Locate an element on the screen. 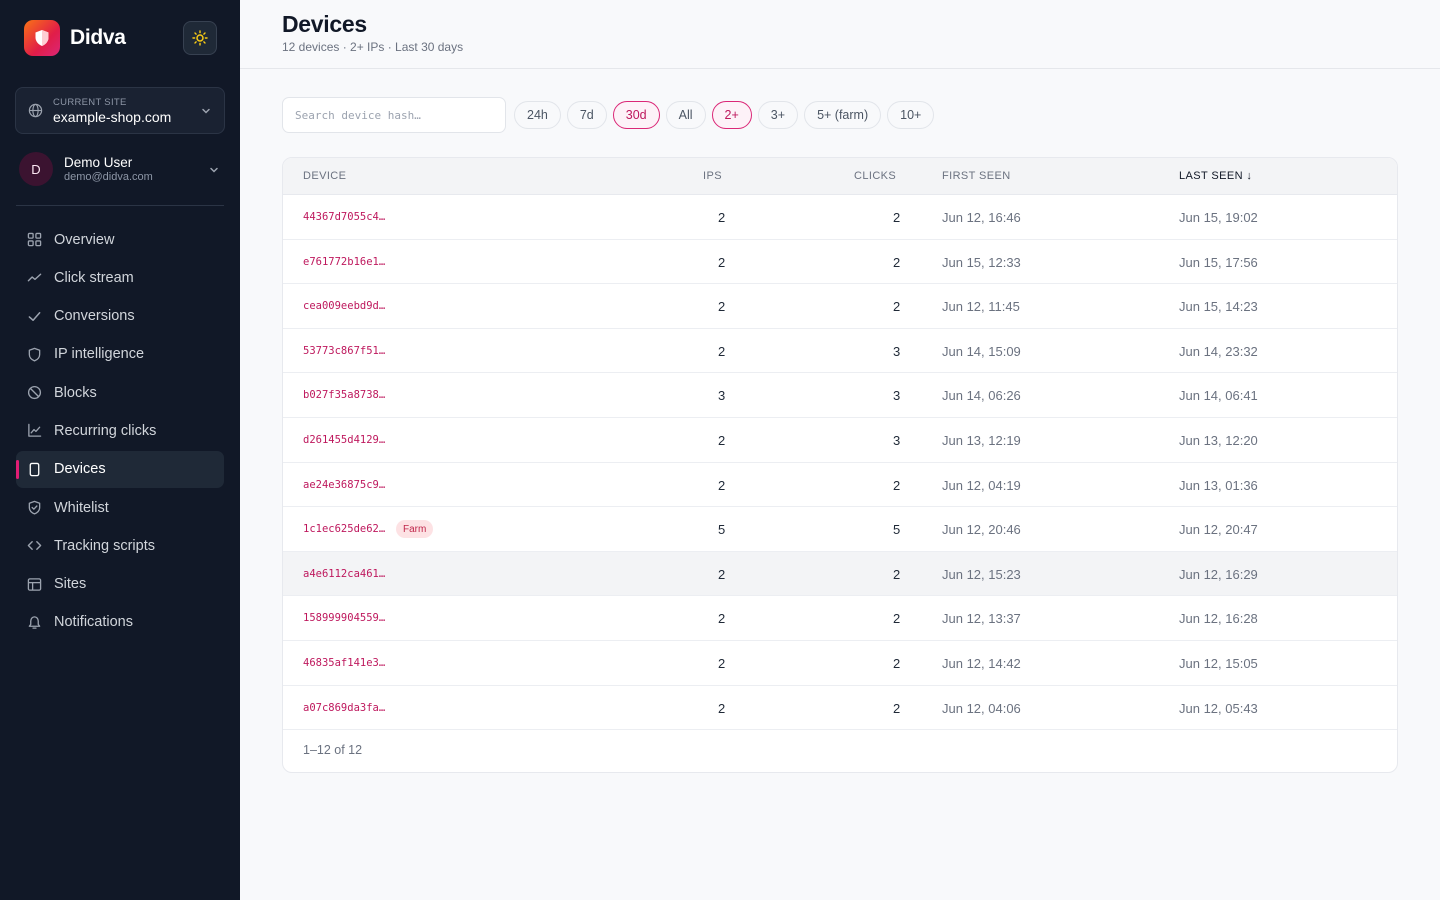  page-title: Devices is located at coordinates (324, 24).